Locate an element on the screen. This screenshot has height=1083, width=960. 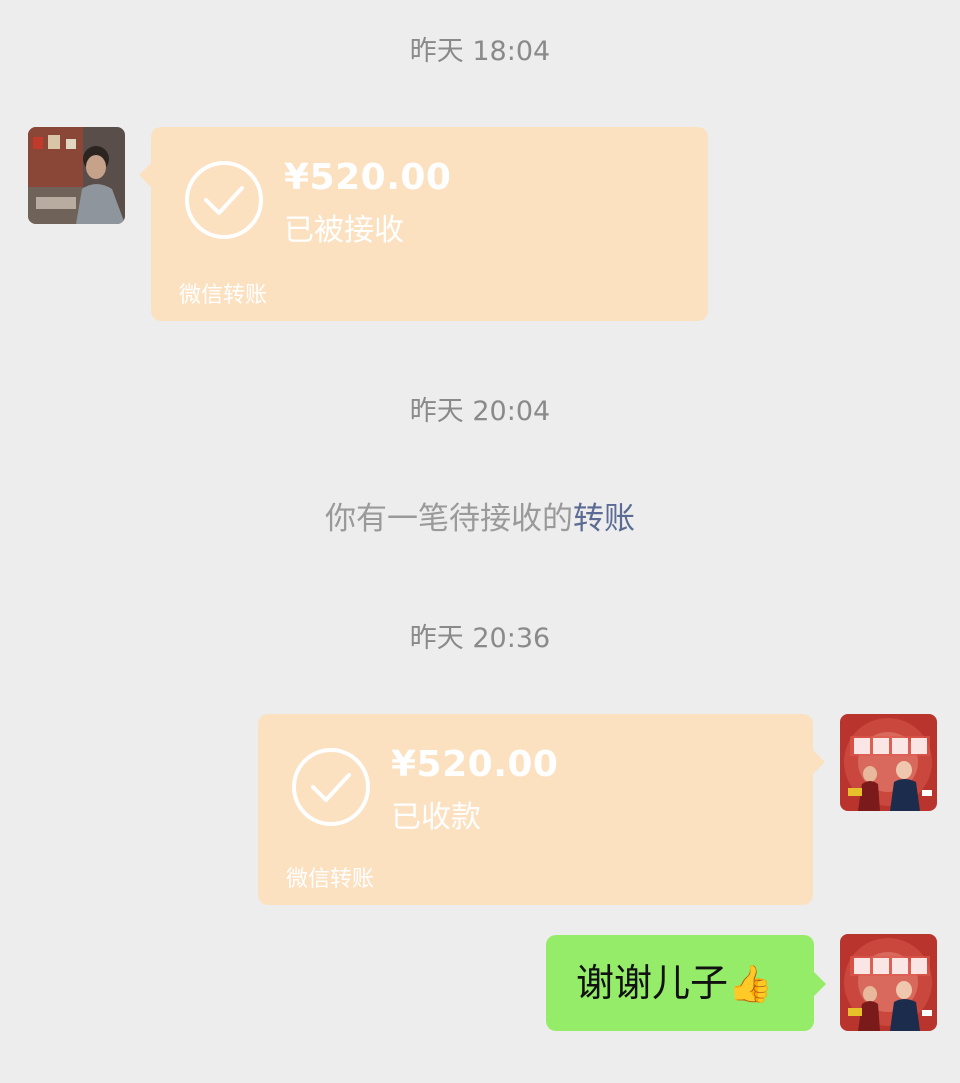
thumbs-up-emoji: 👍 is located at coordinates (750, 984).